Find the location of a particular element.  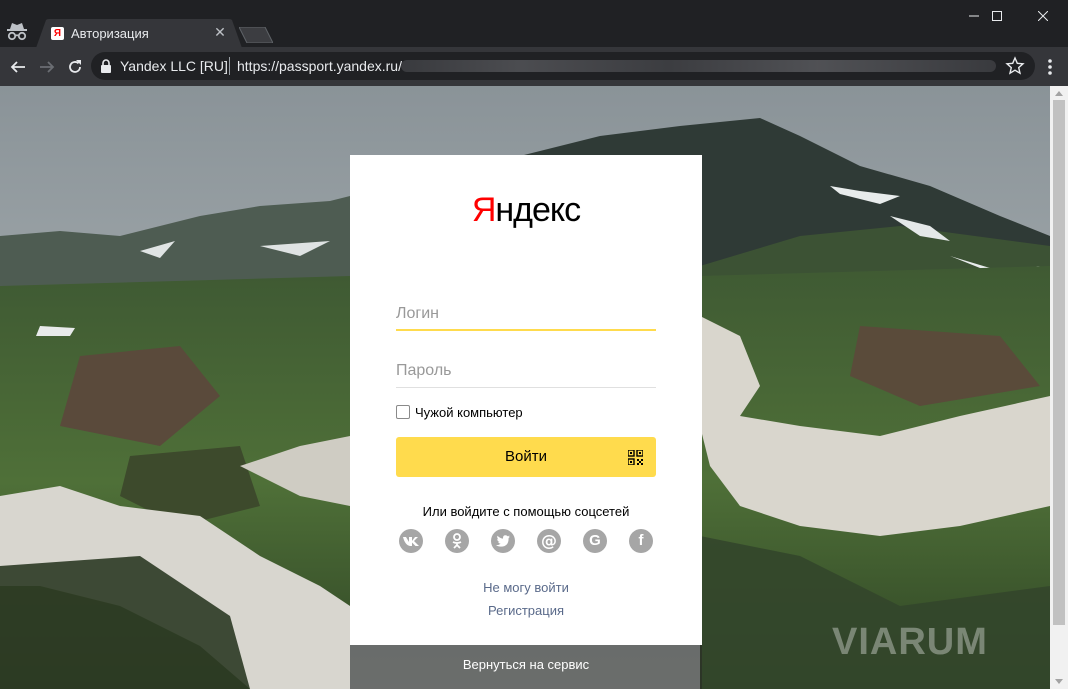

logo-rest: ндекс is located at coordinates (538, 210).